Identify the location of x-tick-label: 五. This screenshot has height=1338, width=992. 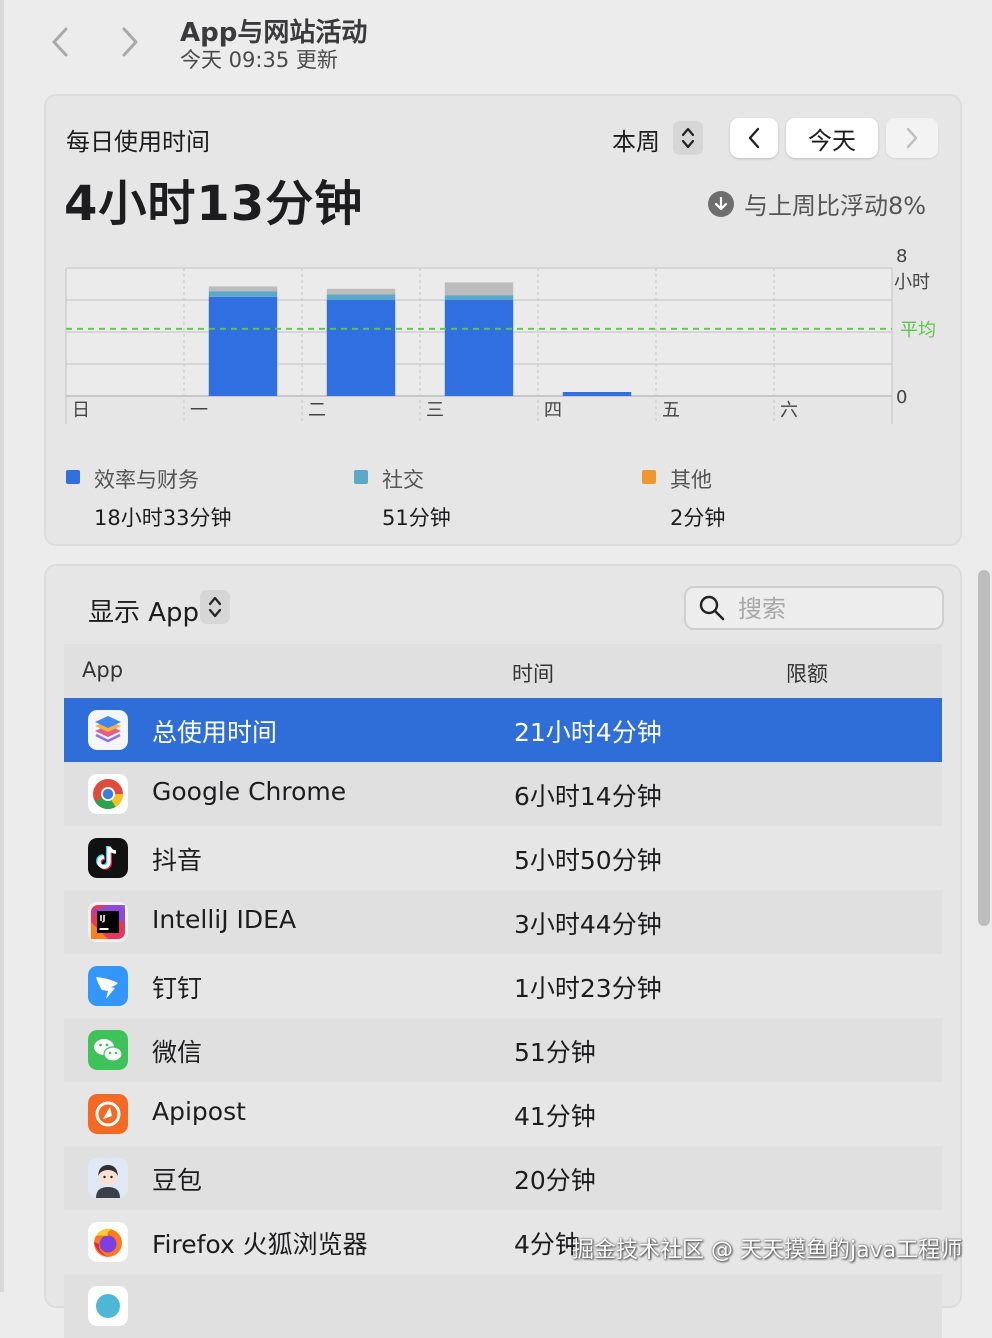
(671, 410).